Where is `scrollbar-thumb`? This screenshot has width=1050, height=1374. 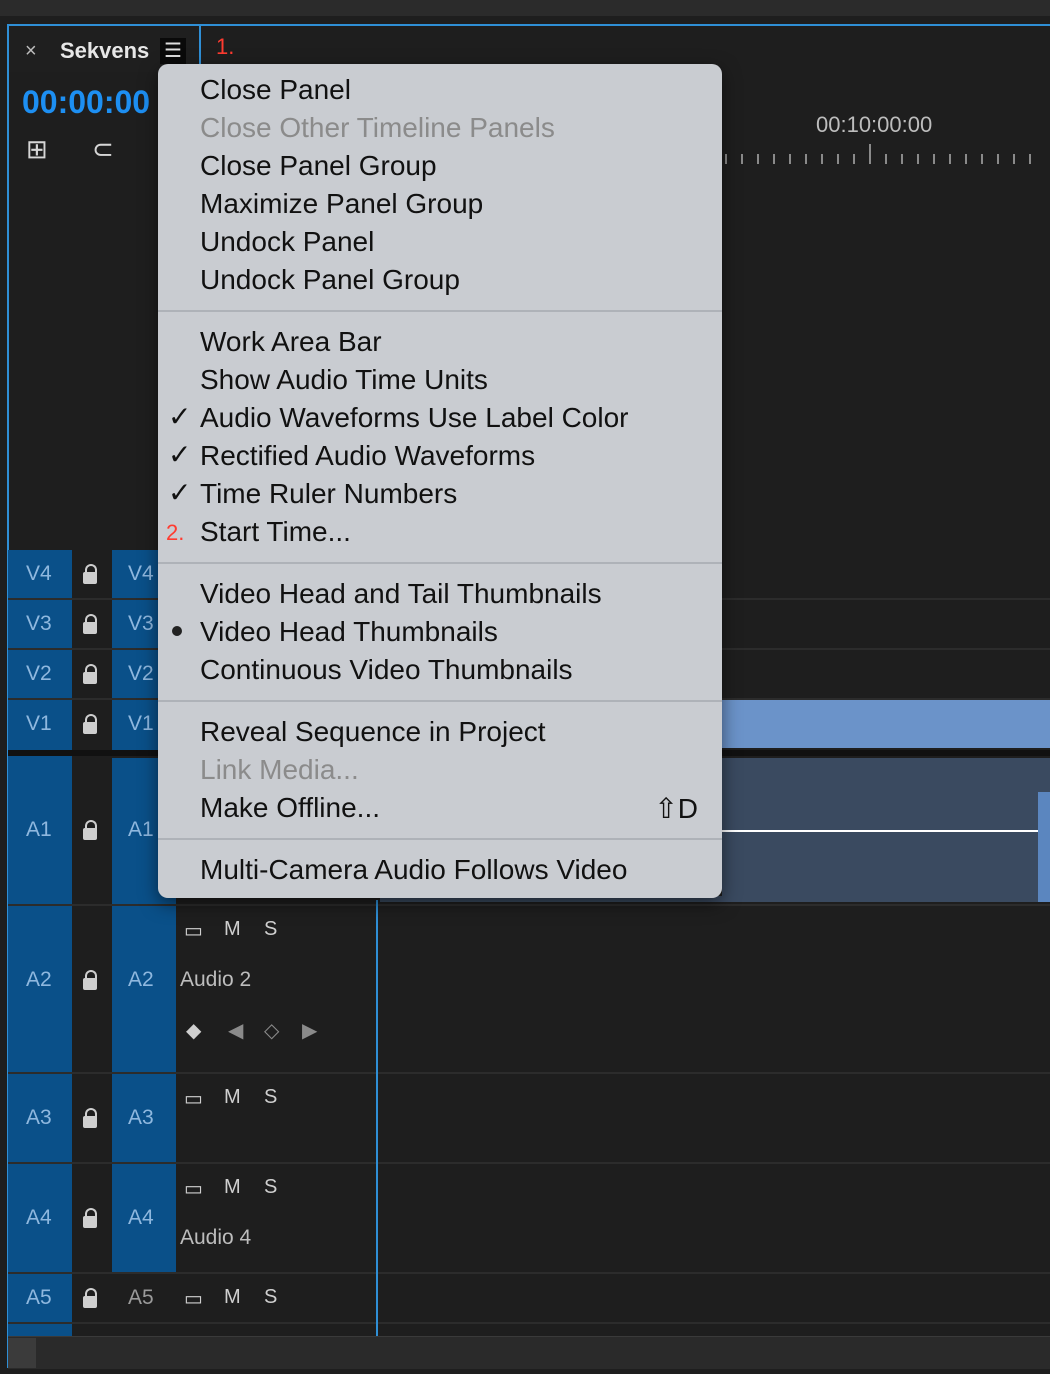
scrollbar-thumb is located at coordinates (22, 1353).